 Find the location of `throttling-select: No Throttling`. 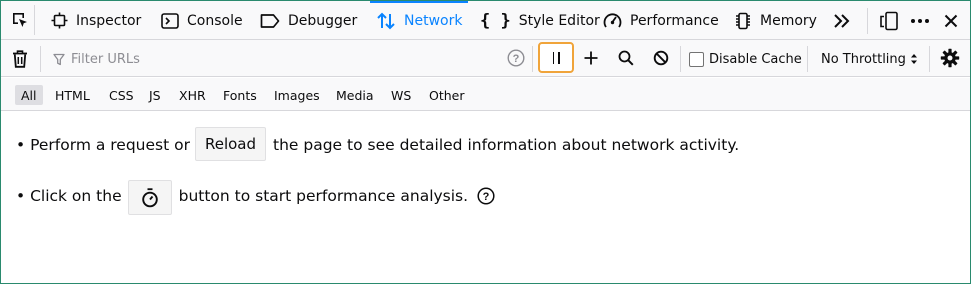

throttling-select: No Throttling is located at coordinates (869, 59).